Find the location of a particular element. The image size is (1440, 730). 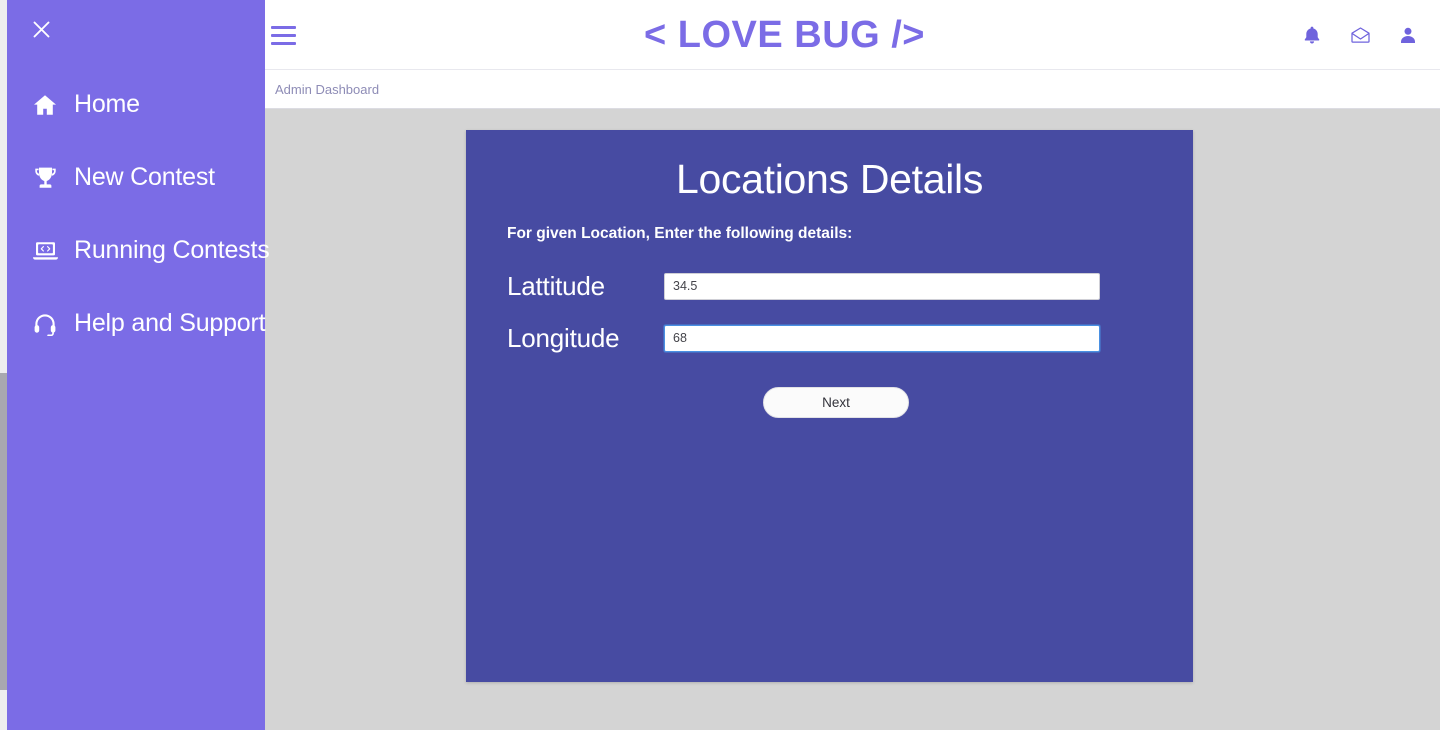

top-bar: < LOVE BUG /> is located at coordinates (852, 35).